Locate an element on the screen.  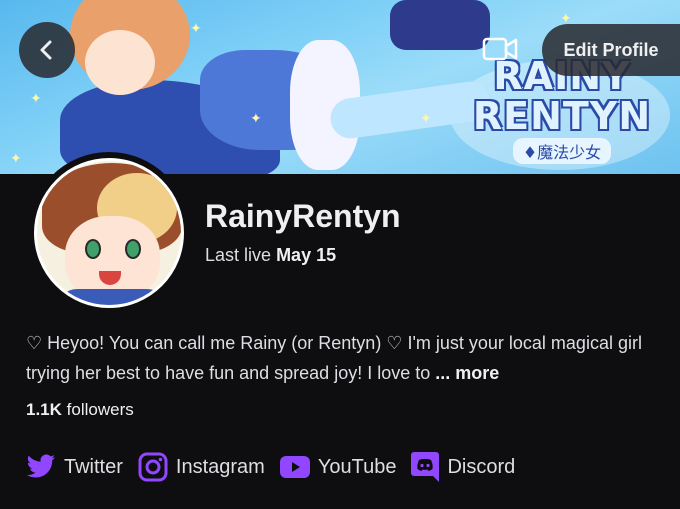
followers-label: followers is located at coordinates (100, 409).